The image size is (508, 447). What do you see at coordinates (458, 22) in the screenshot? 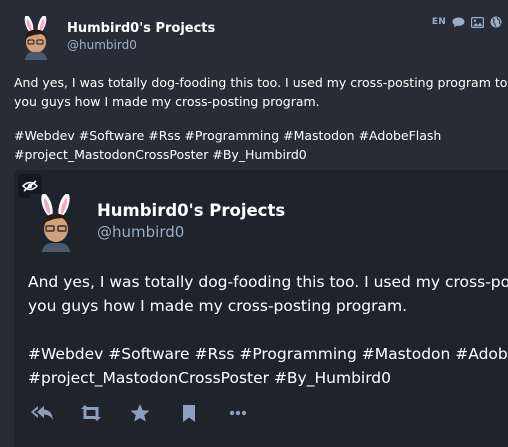
I see `speech-bubble-icon` at bounding box center [458, 22].